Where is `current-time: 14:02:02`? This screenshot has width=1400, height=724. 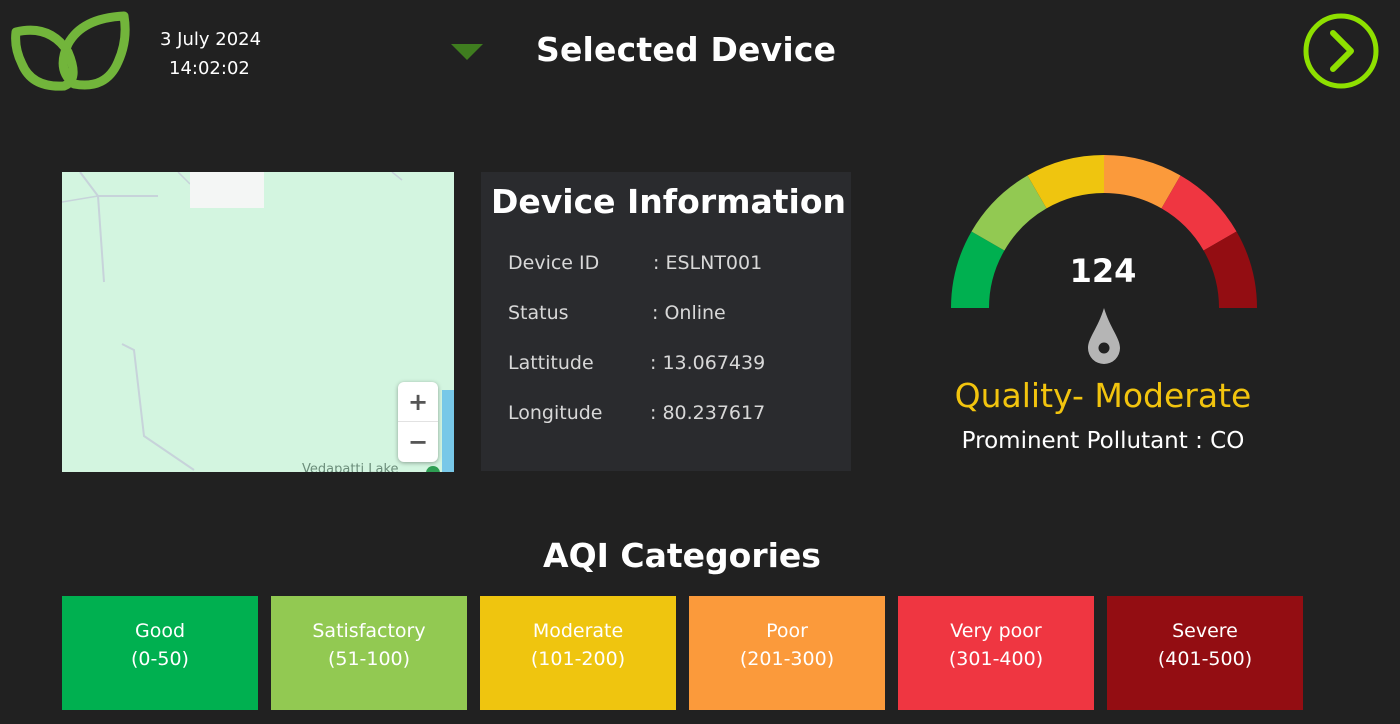 current-time: 14:02:02 is located at coordinates (209, 68).